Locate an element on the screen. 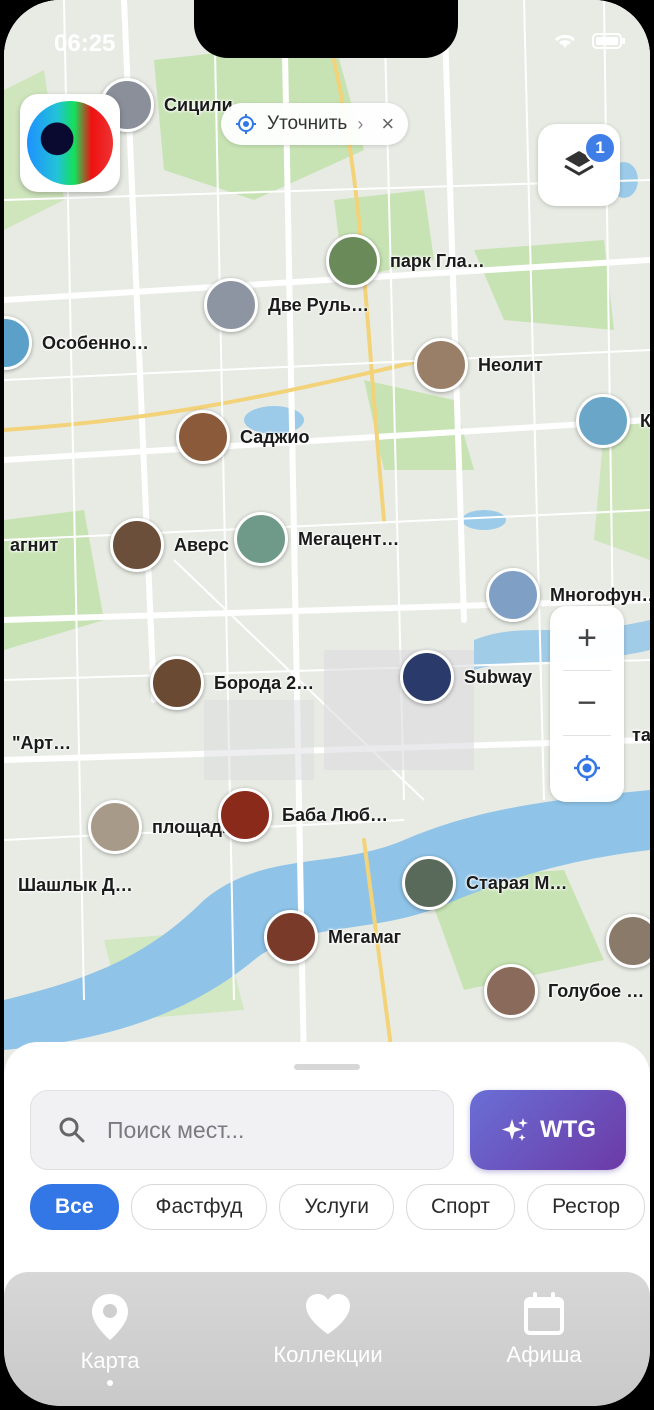 This screenshot has height=1410, width=654. category-chip-services: Услуги is located at coordinates (336, 1207).